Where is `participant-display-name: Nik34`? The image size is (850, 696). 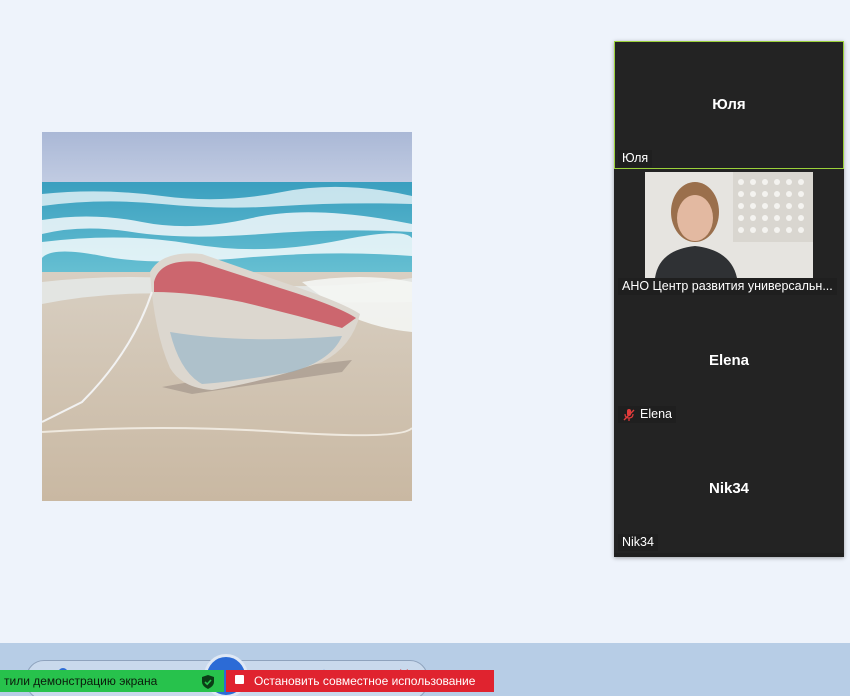
participant-display-name: Nik34 is located at coordinates (729, 488).